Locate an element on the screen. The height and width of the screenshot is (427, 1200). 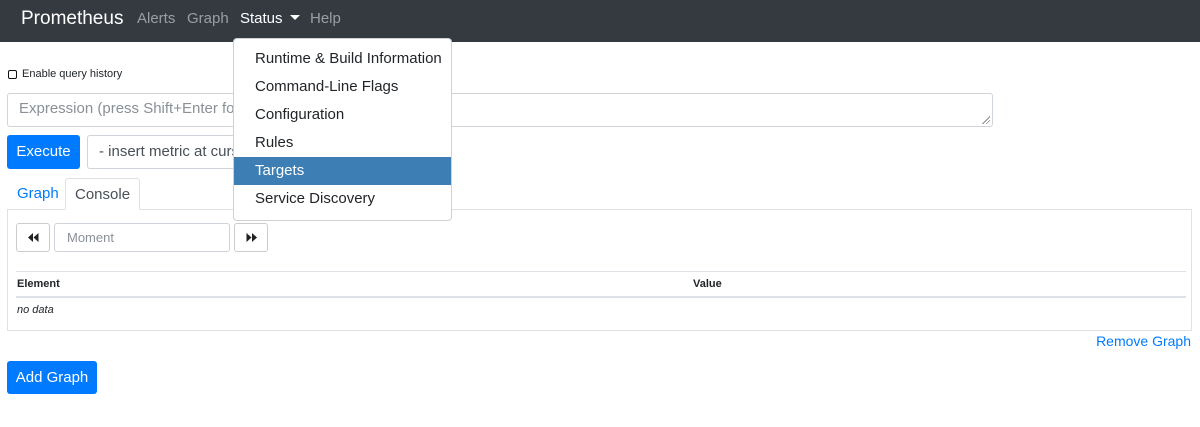
query-history-toggle: Enable query history is located at coordinates (65, 74).